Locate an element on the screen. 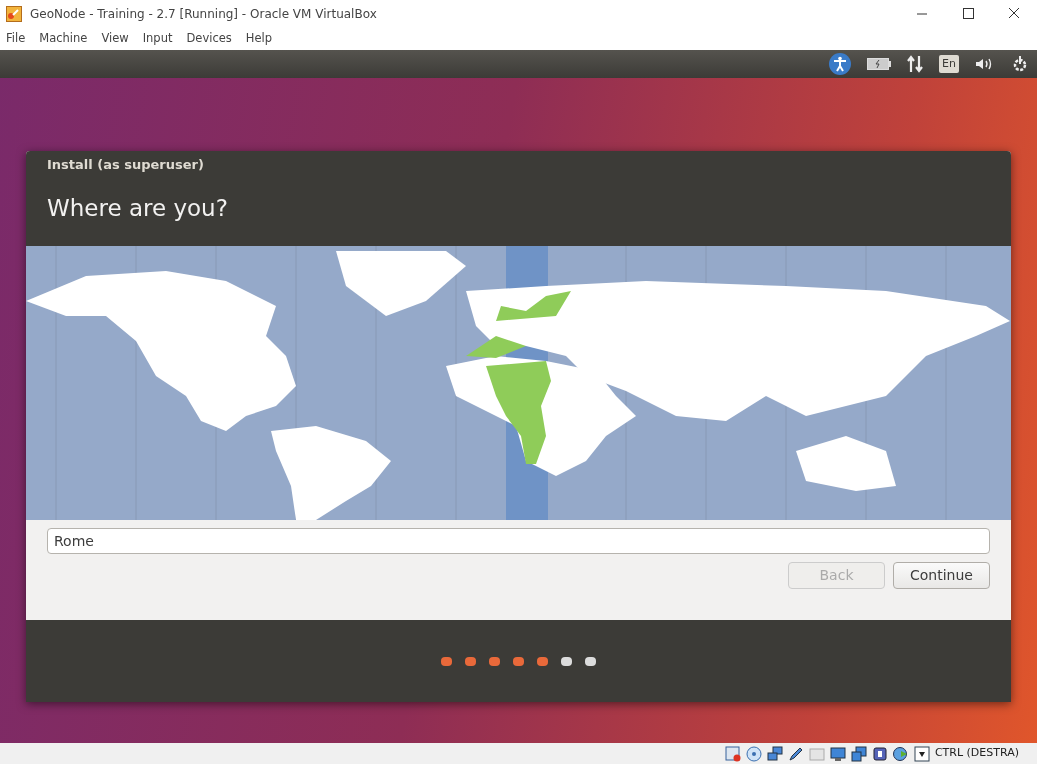 The width and height of the screenshot is (1037, 764). power-gear-icon is located at coordinates (1020, 64).